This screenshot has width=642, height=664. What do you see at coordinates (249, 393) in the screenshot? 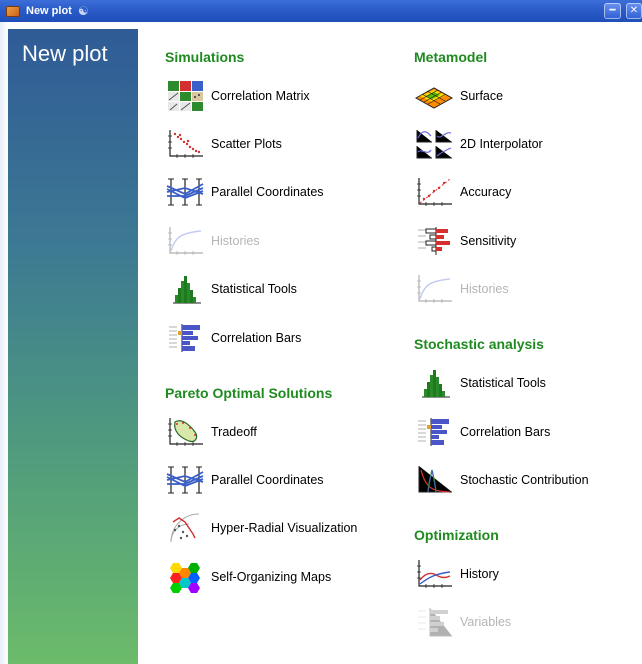
I see `section-title-pareto: Pareto Optimal Solutions` at bounding box center [249, 393].